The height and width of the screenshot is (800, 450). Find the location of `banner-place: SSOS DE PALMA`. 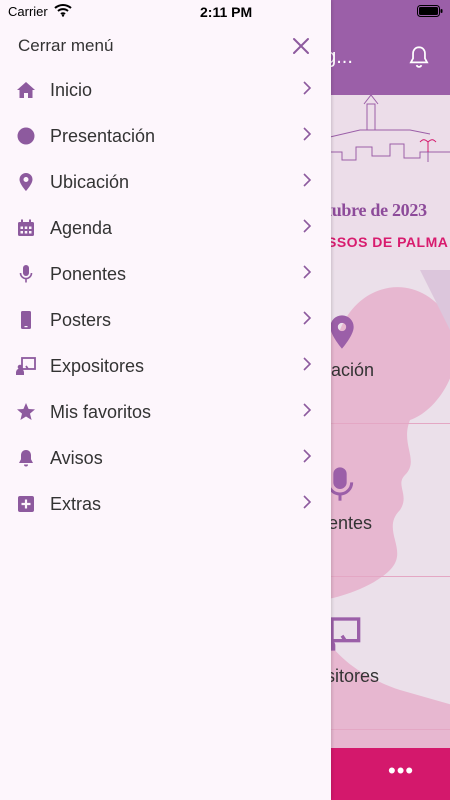

banner-place: SSOS DE PALMA is located at coordinates (388, 242).